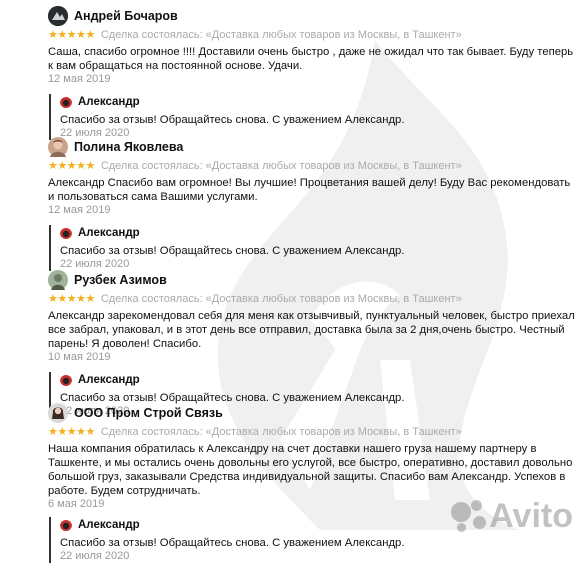 Image resolution: width=579 pixels, height=563 pixels. I want to click on reviewer-name: Андрей Бочаров, so click(126, 16).